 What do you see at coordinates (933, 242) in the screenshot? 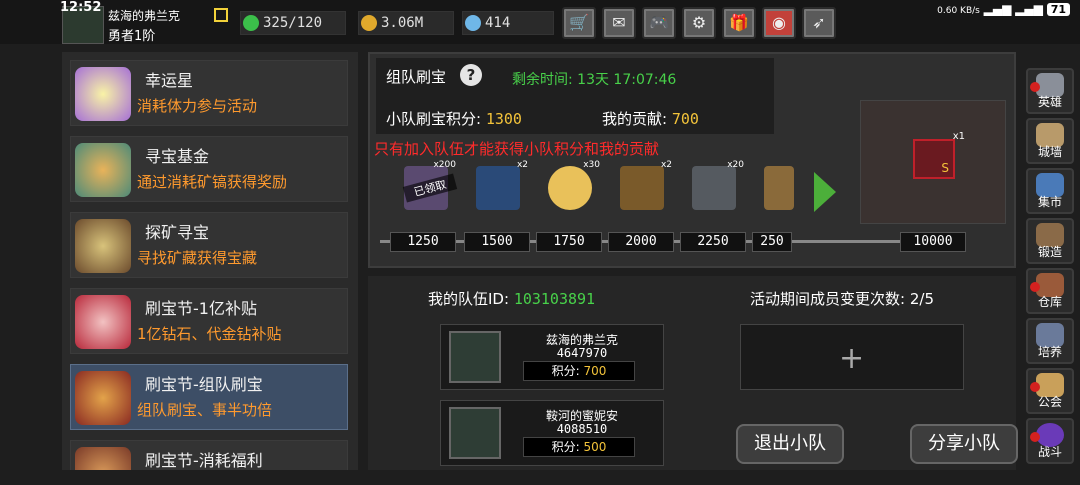
I see `milestone-final: 10000` at bounding box center [933, 242].